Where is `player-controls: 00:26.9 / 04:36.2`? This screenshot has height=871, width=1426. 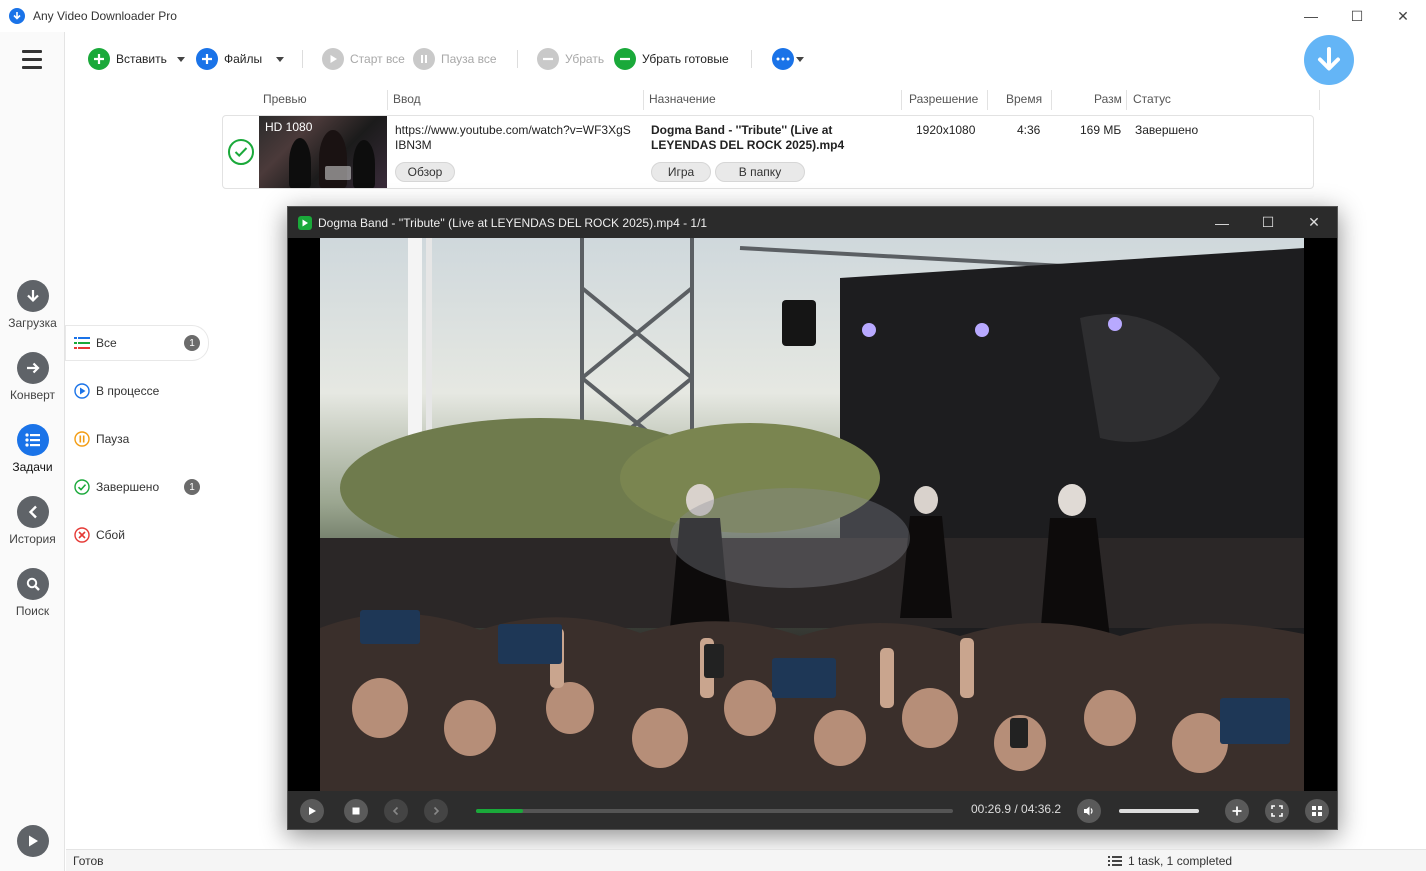 player-controls: 00:26.9 / 04:36.2 is located at coordinates (812, 810).